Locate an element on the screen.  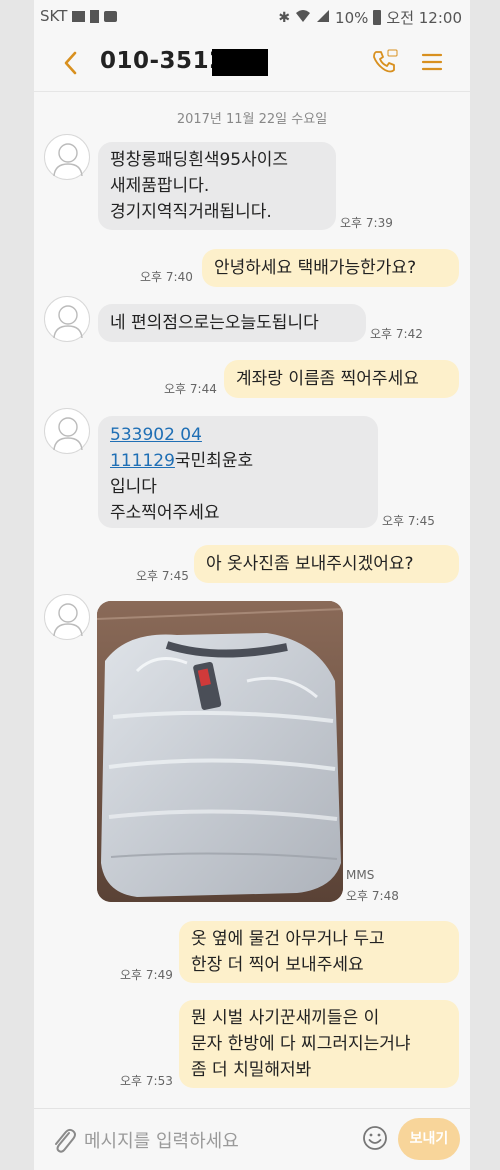
message-text: 좀 더 치밀해저봐 is located at coordinates (251, 1070).